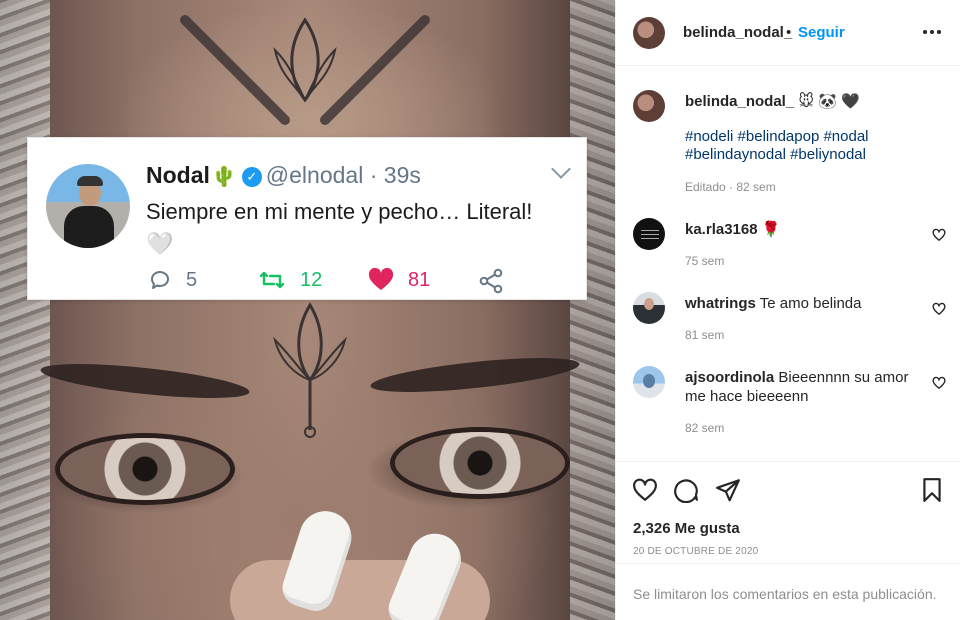  What do you see at coordinates (728, 490) in the screenshot?
I see `share-icon` at bounding box center [728, 490].